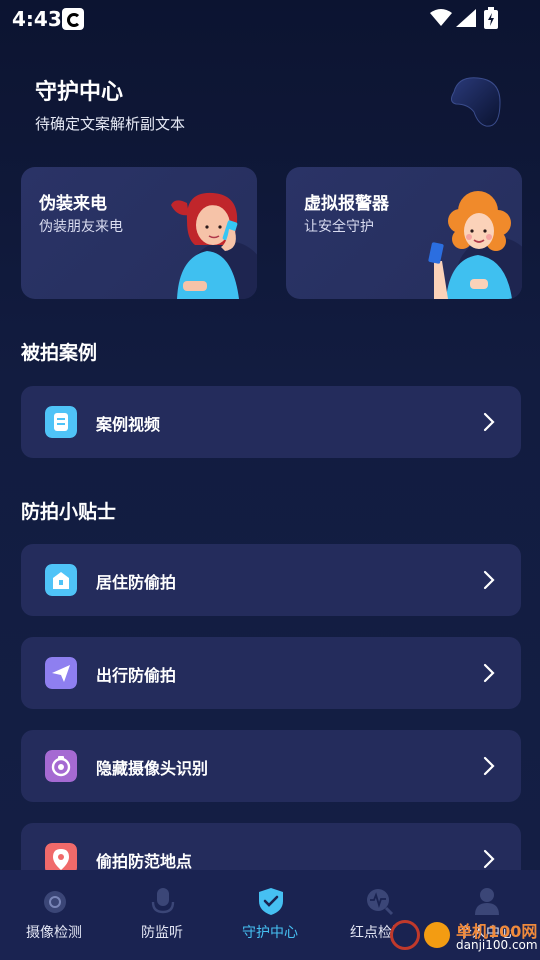 The height and width of the screenshot is (960, 540). I want to click on shield-check-icon, so click(271, 901).